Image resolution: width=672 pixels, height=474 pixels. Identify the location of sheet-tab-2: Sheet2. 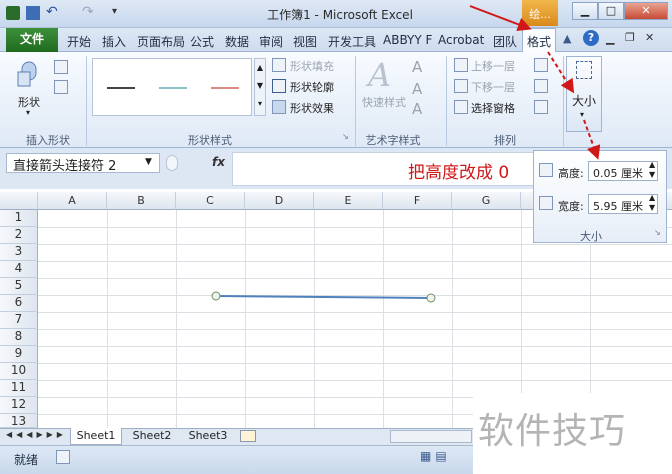
(152, 436).